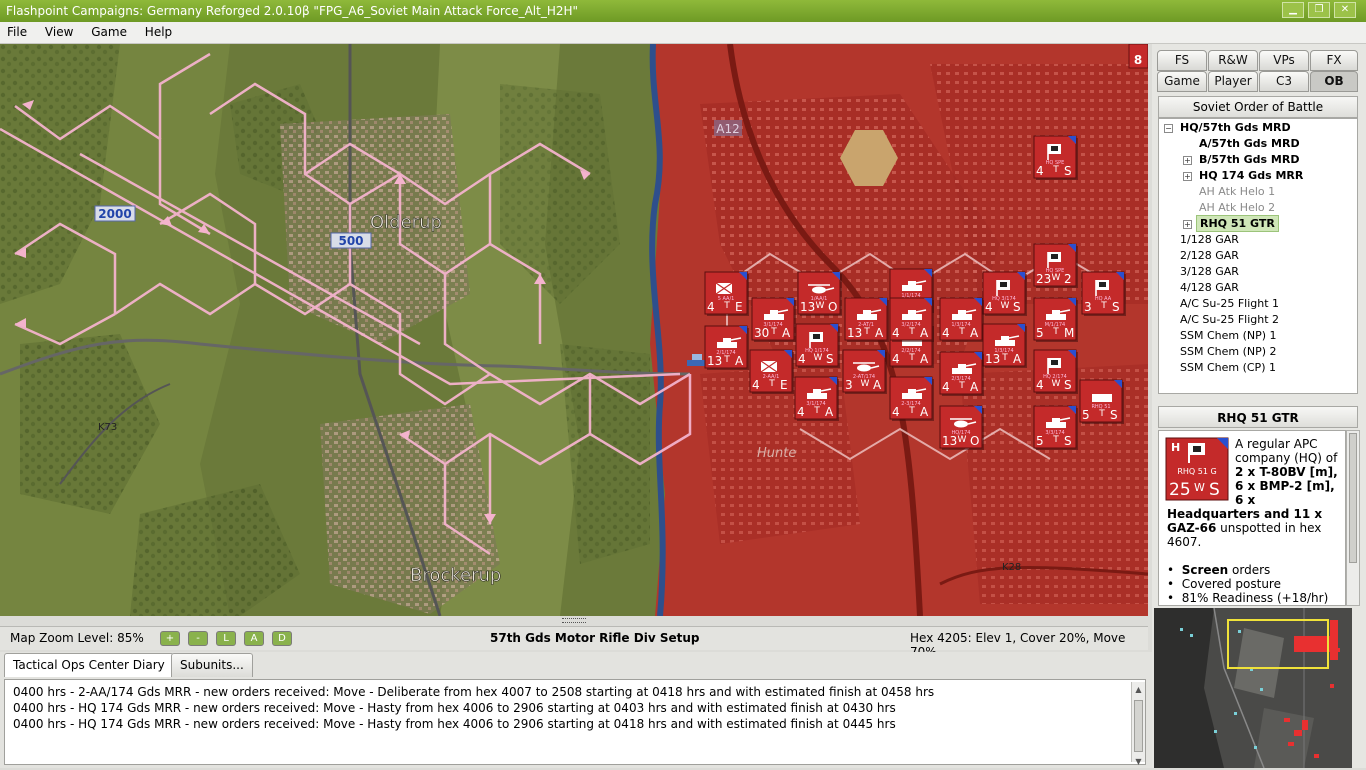  What do you see at coordinates (864, 371) in the screenshot?
I see `unit-counter: 2-AT/1743 W A` at bounding box center [864, 371].